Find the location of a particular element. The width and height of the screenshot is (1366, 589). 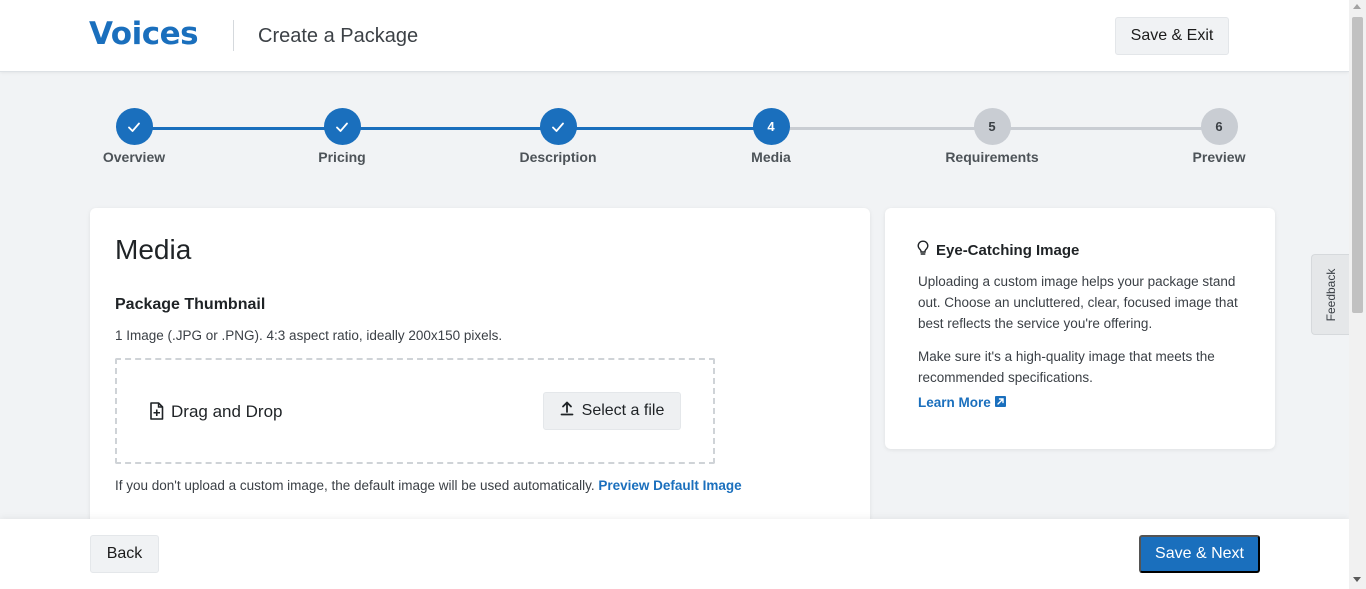

learn-more-link: Learn More is located at coordinates (962, 402).